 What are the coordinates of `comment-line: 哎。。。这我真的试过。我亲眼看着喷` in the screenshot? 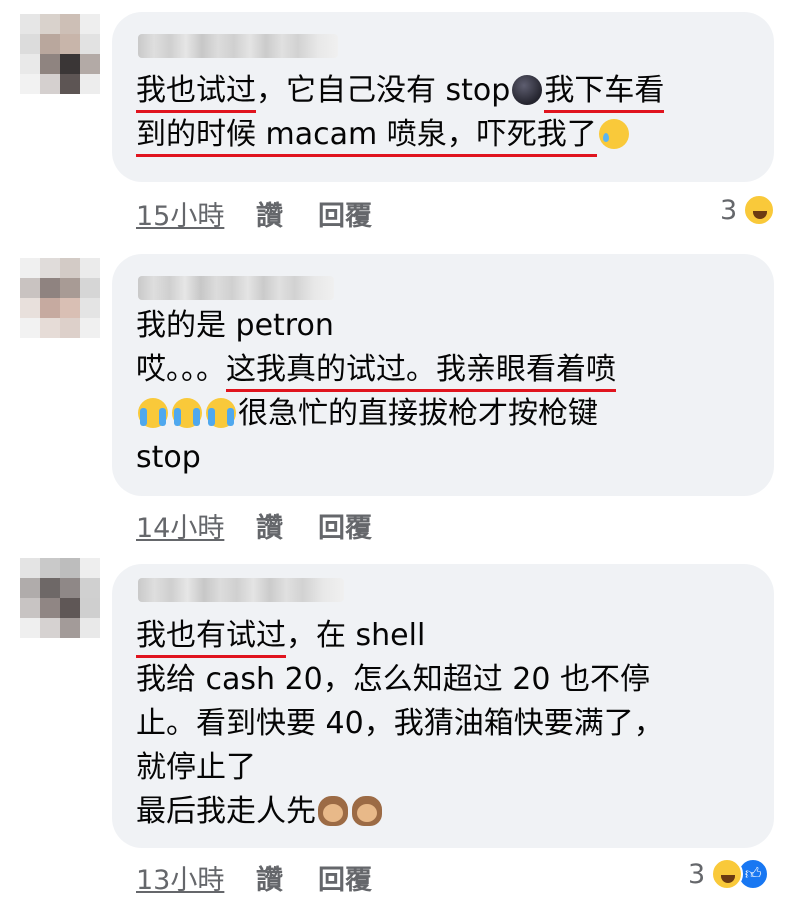 It's located at (376, 370).